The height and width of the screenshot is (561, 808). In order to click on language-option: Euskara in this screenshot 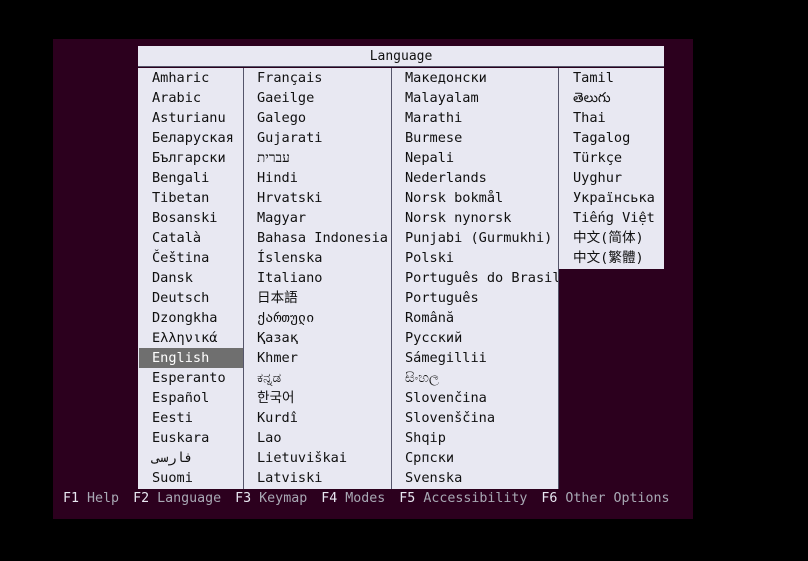, I will do `click(191, 438)`.